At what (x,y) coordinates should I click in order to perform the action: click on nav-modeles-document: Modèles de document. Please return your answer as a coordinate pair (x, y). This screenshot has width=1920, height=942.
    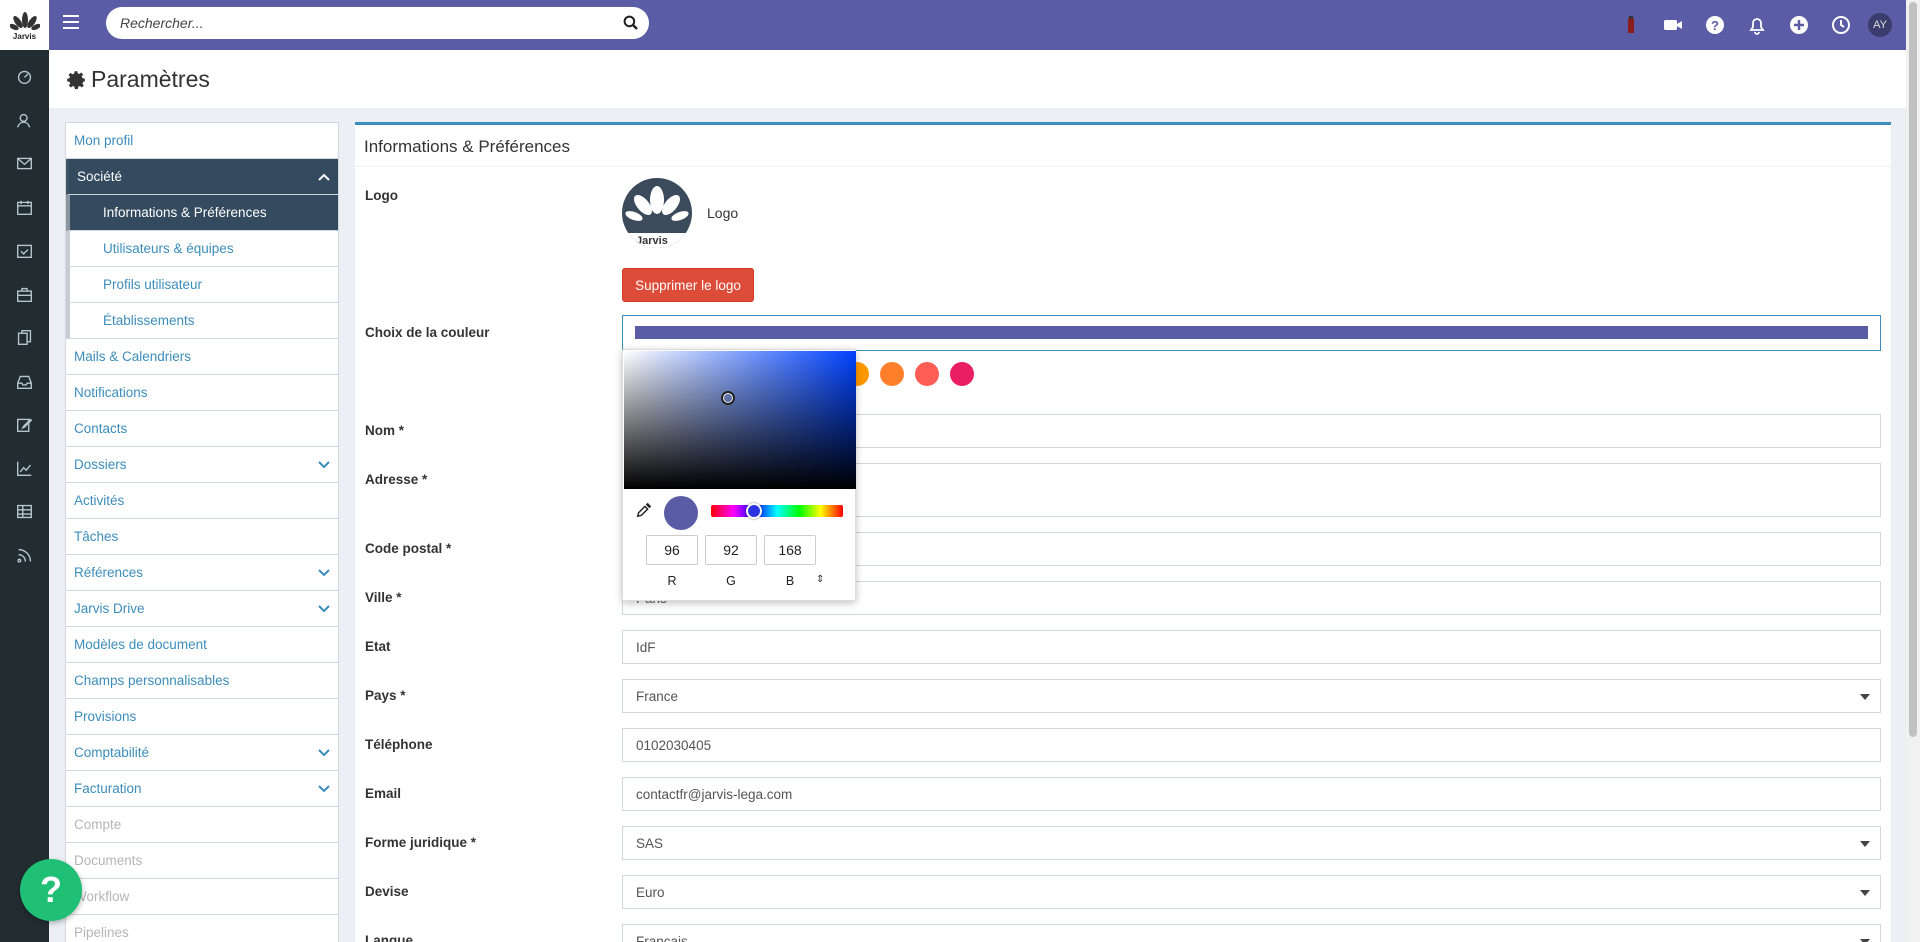
    Looking at the image, I should click on (202, 645).